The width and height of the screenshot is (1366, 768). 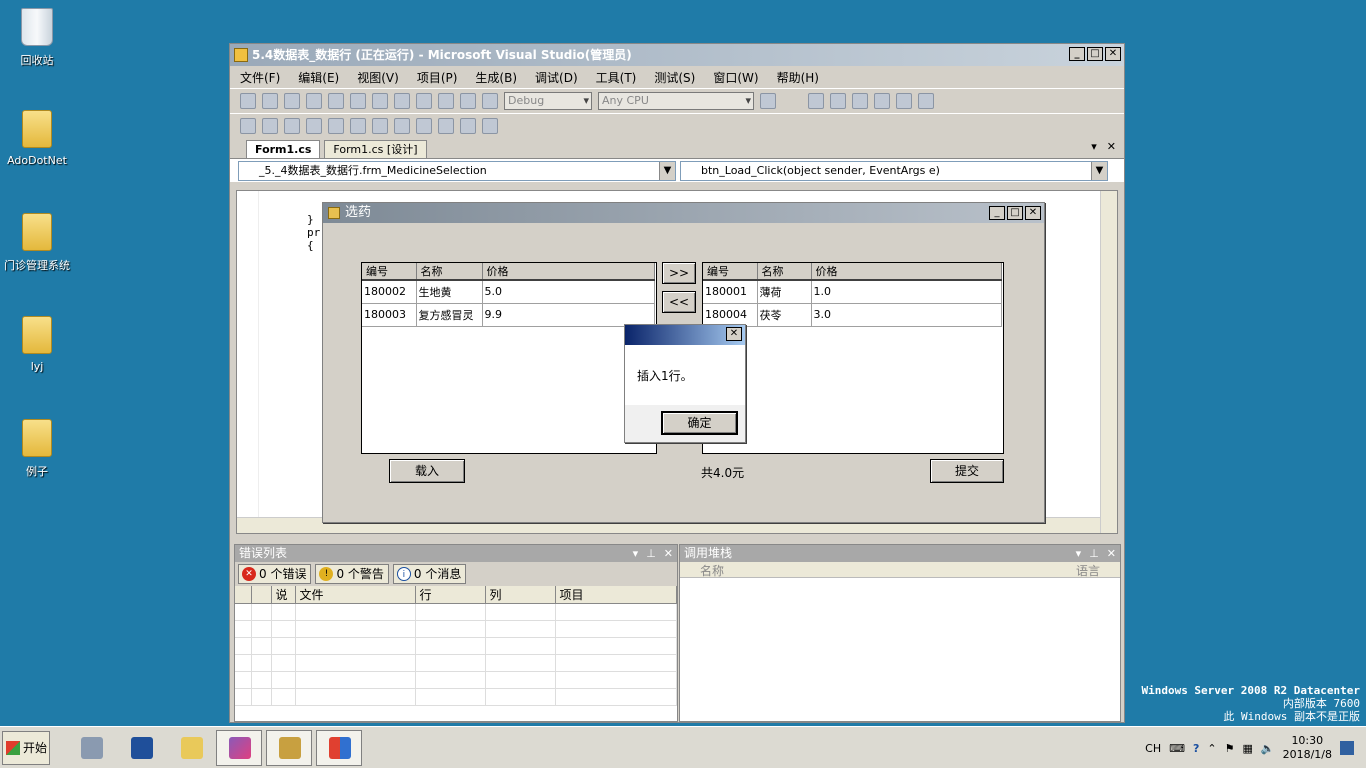 What do you see at coordinates (468, 126) in the screenshot?
I see `next-bookmark-icon` at bounding box center [468, 126].